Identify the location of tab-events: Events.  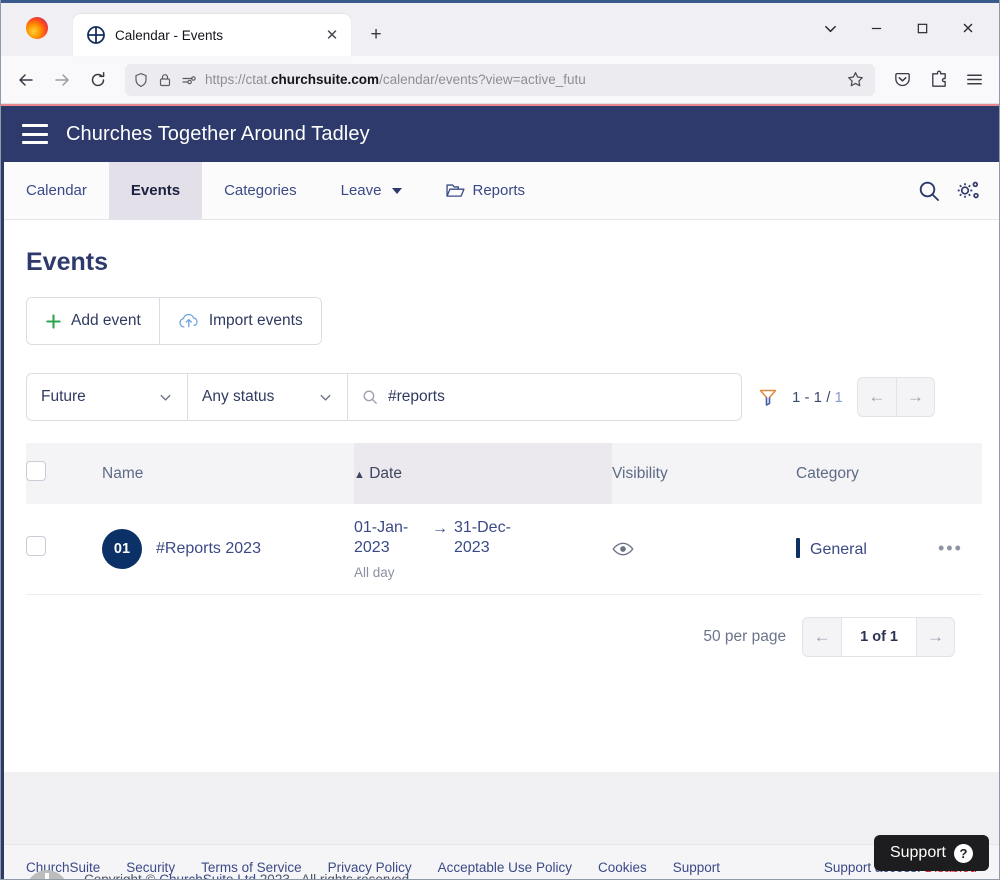
(155, 190).